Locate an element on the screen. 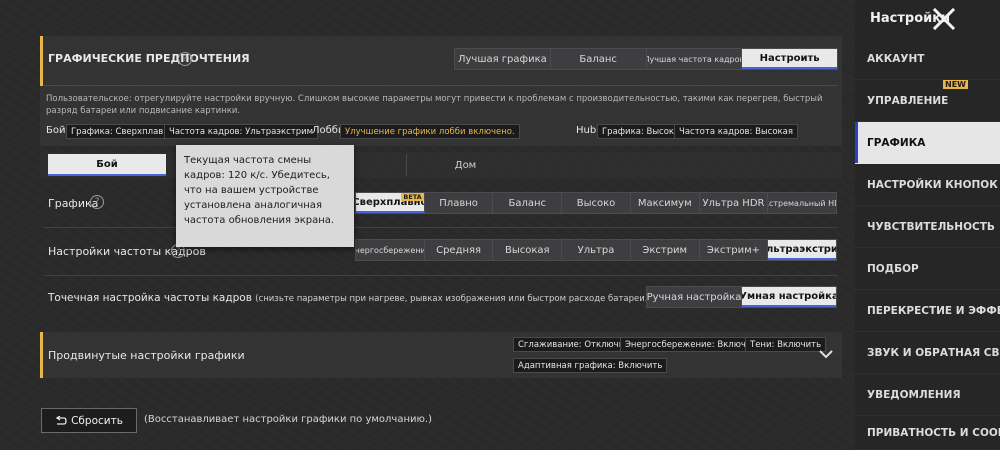 This screenshot has height=450, width=1000. tab-home: Дом is located at coordinates (465, 165).